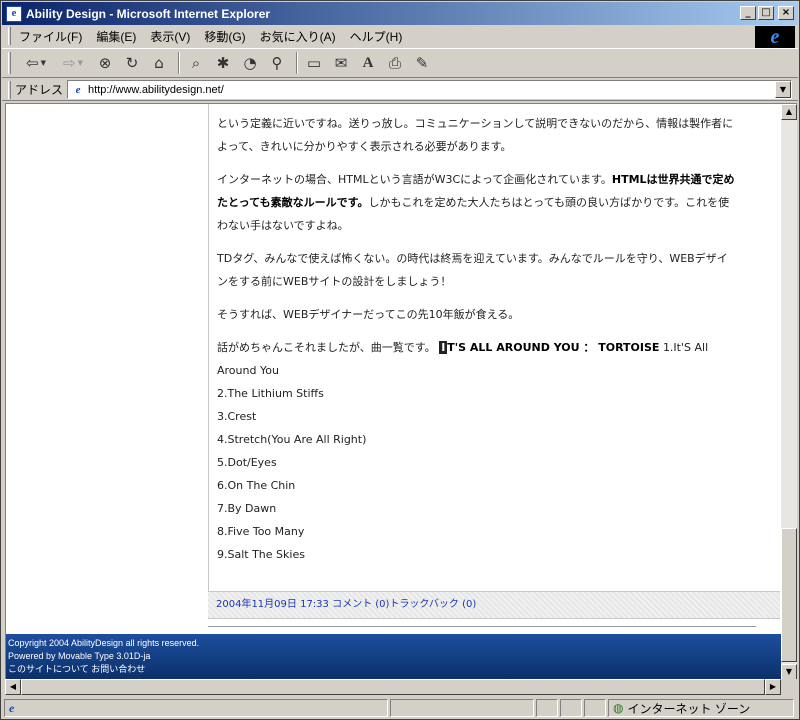  What do you see at coordinates (292, 439) in the screenshot?
I see `track-item: 4.Stretch(You Are All Right)` at bounding box center [292, 439].